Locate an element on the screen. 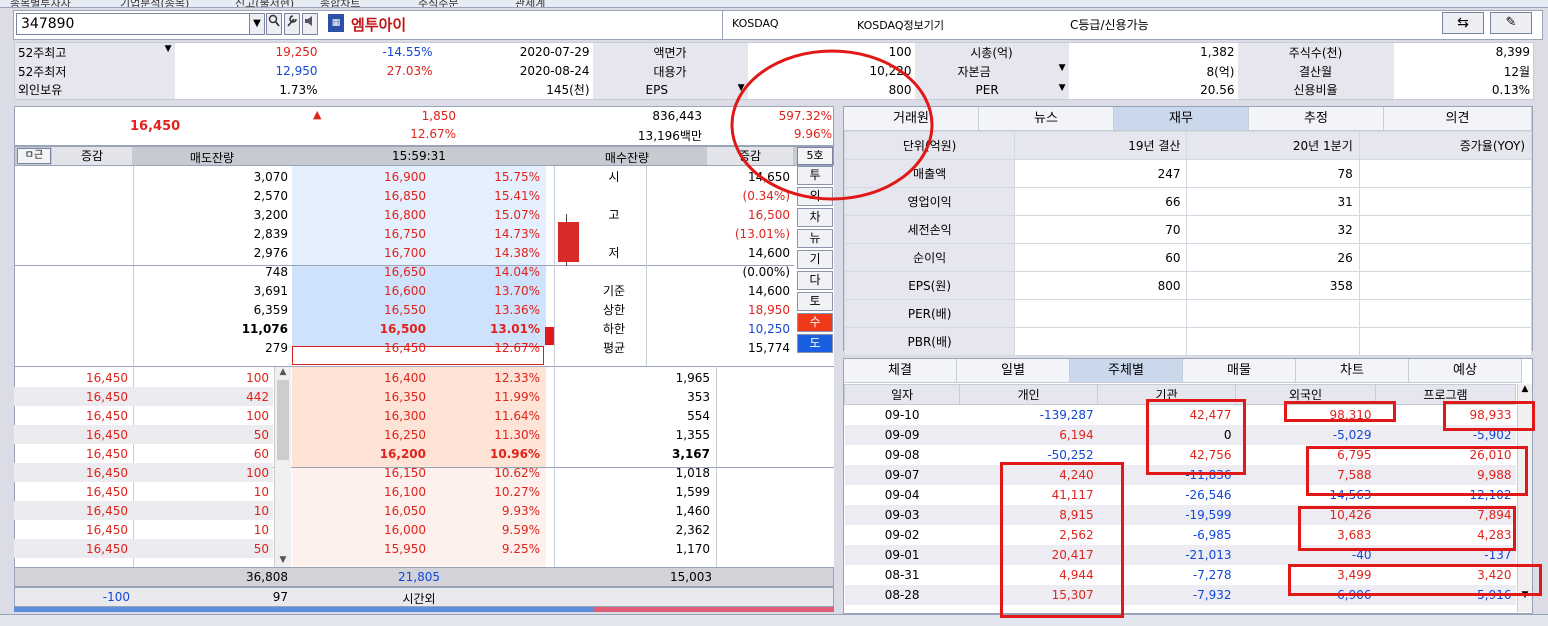  ask-price: 16,750 is located at coordinates (405, 233).